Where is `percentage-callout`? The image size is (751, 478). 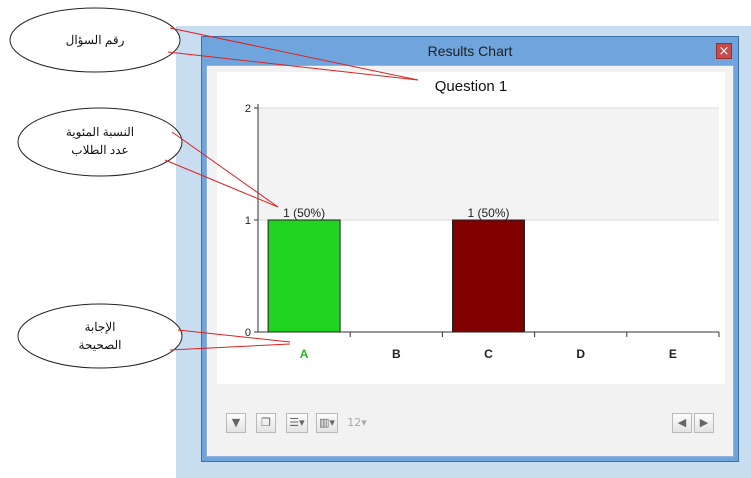 percentage-callout is located at coordinates (100, 142).